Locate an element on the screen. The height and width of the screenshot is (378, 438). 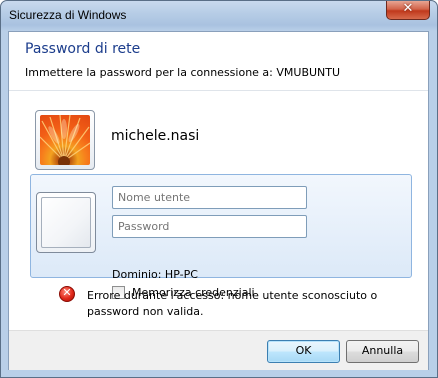
dialog-heading: Password di rete is located at coordinates (83, 49).